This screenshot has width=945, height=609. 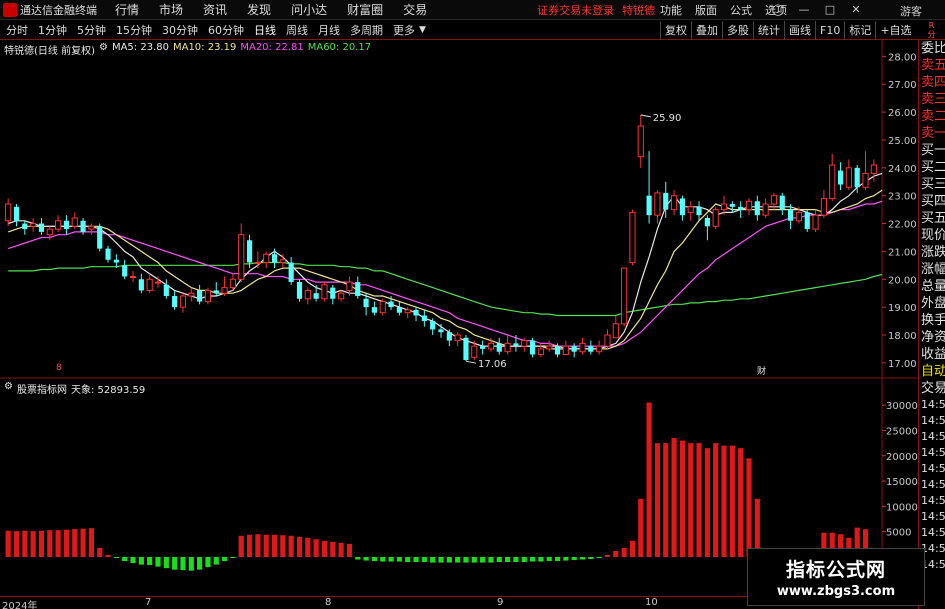 What do you see at coordinates (8, 388) in the screenshot?
I see `indicator-settings-icon: ⚙` at bounding box center [8, 388].